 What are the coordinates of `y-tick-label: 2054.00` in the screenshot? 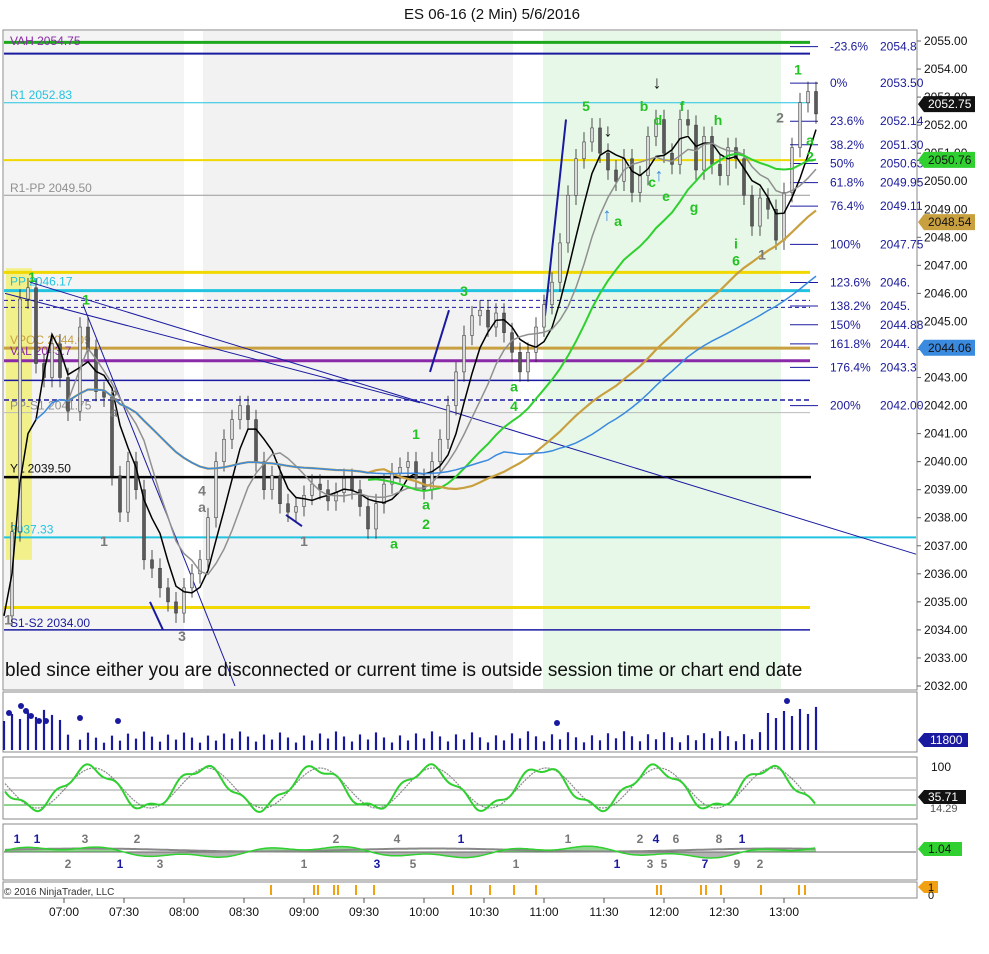 It's located at (946, 69).